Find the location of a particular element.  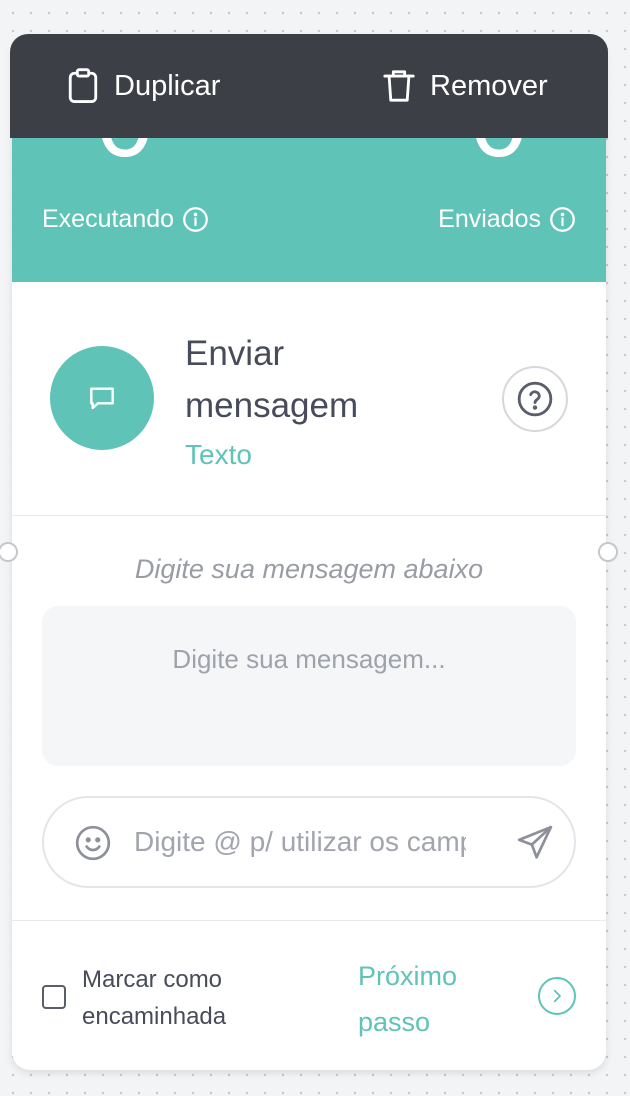

next-step-button is located at coordinates (557, 996).